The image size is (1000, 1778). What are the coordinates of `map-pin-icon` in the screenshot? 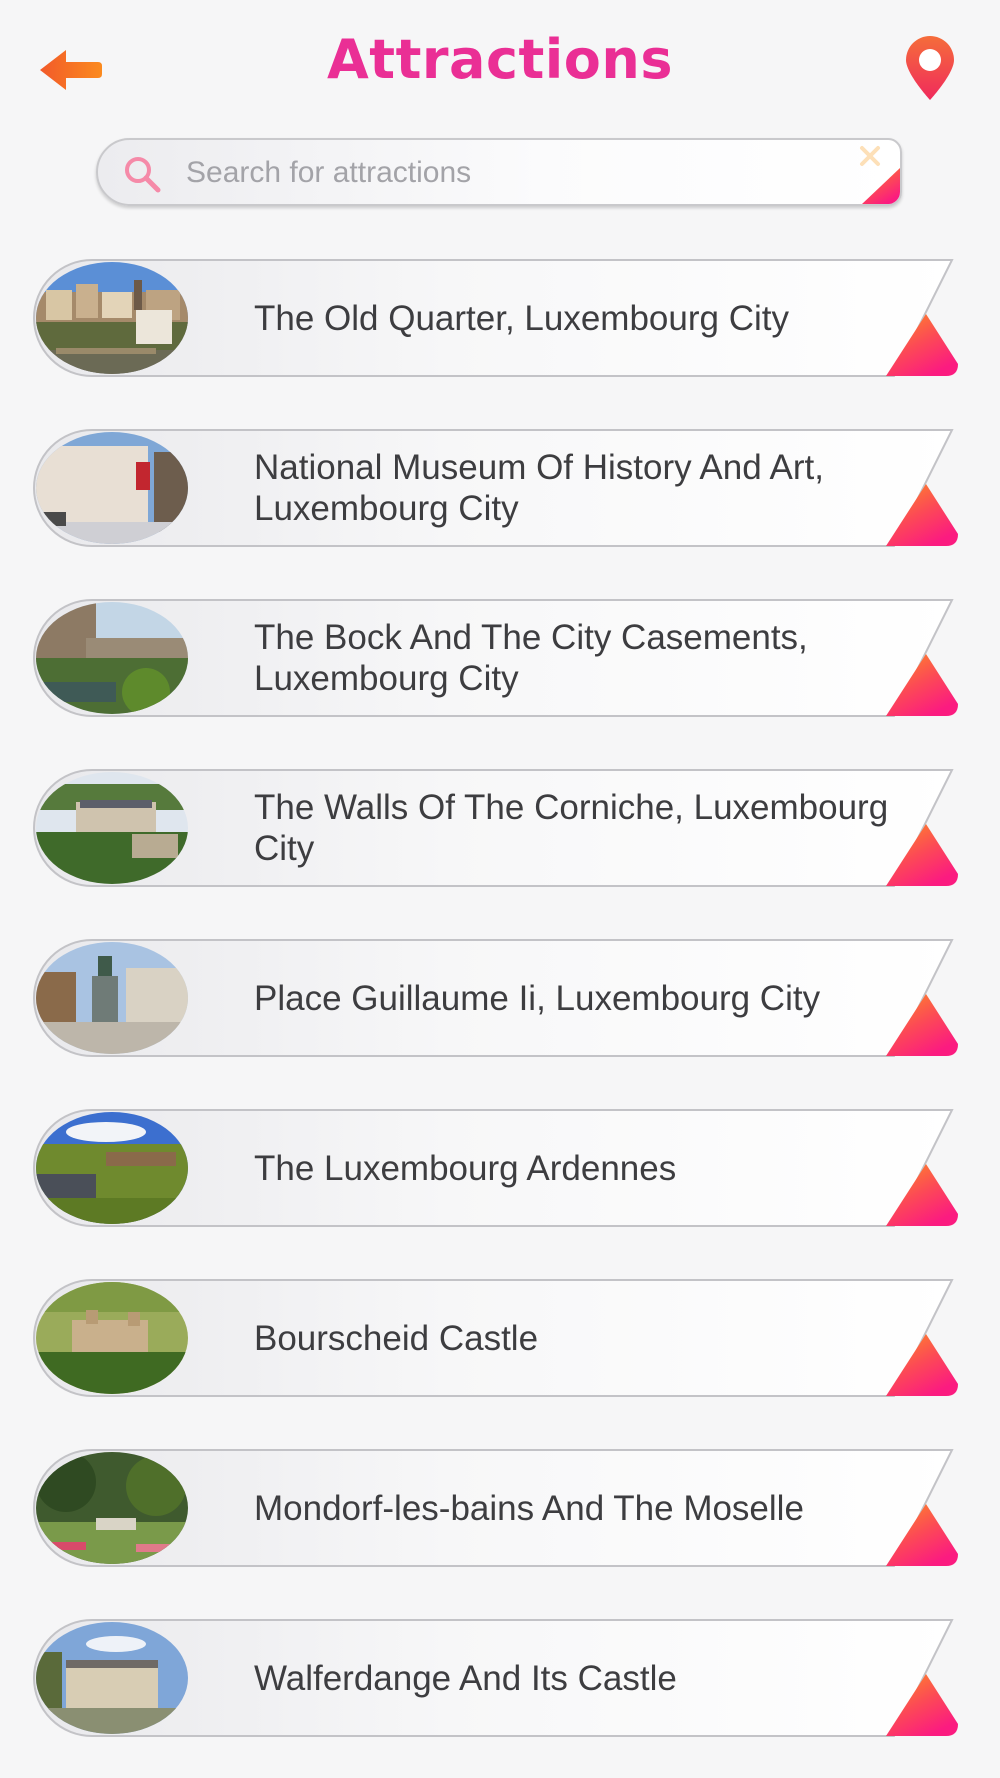 It's located at (930, 68).